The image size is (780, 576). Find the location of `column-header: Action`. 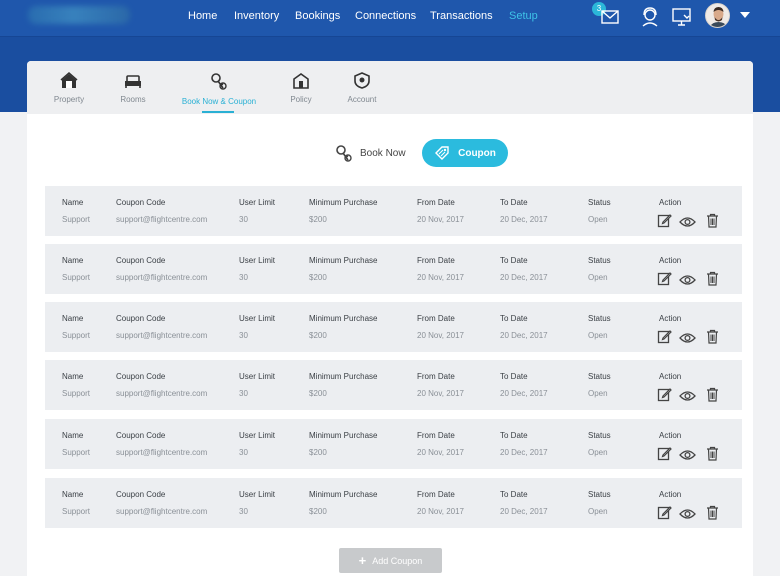

column-header: Action is located at coordinates (670, 202).